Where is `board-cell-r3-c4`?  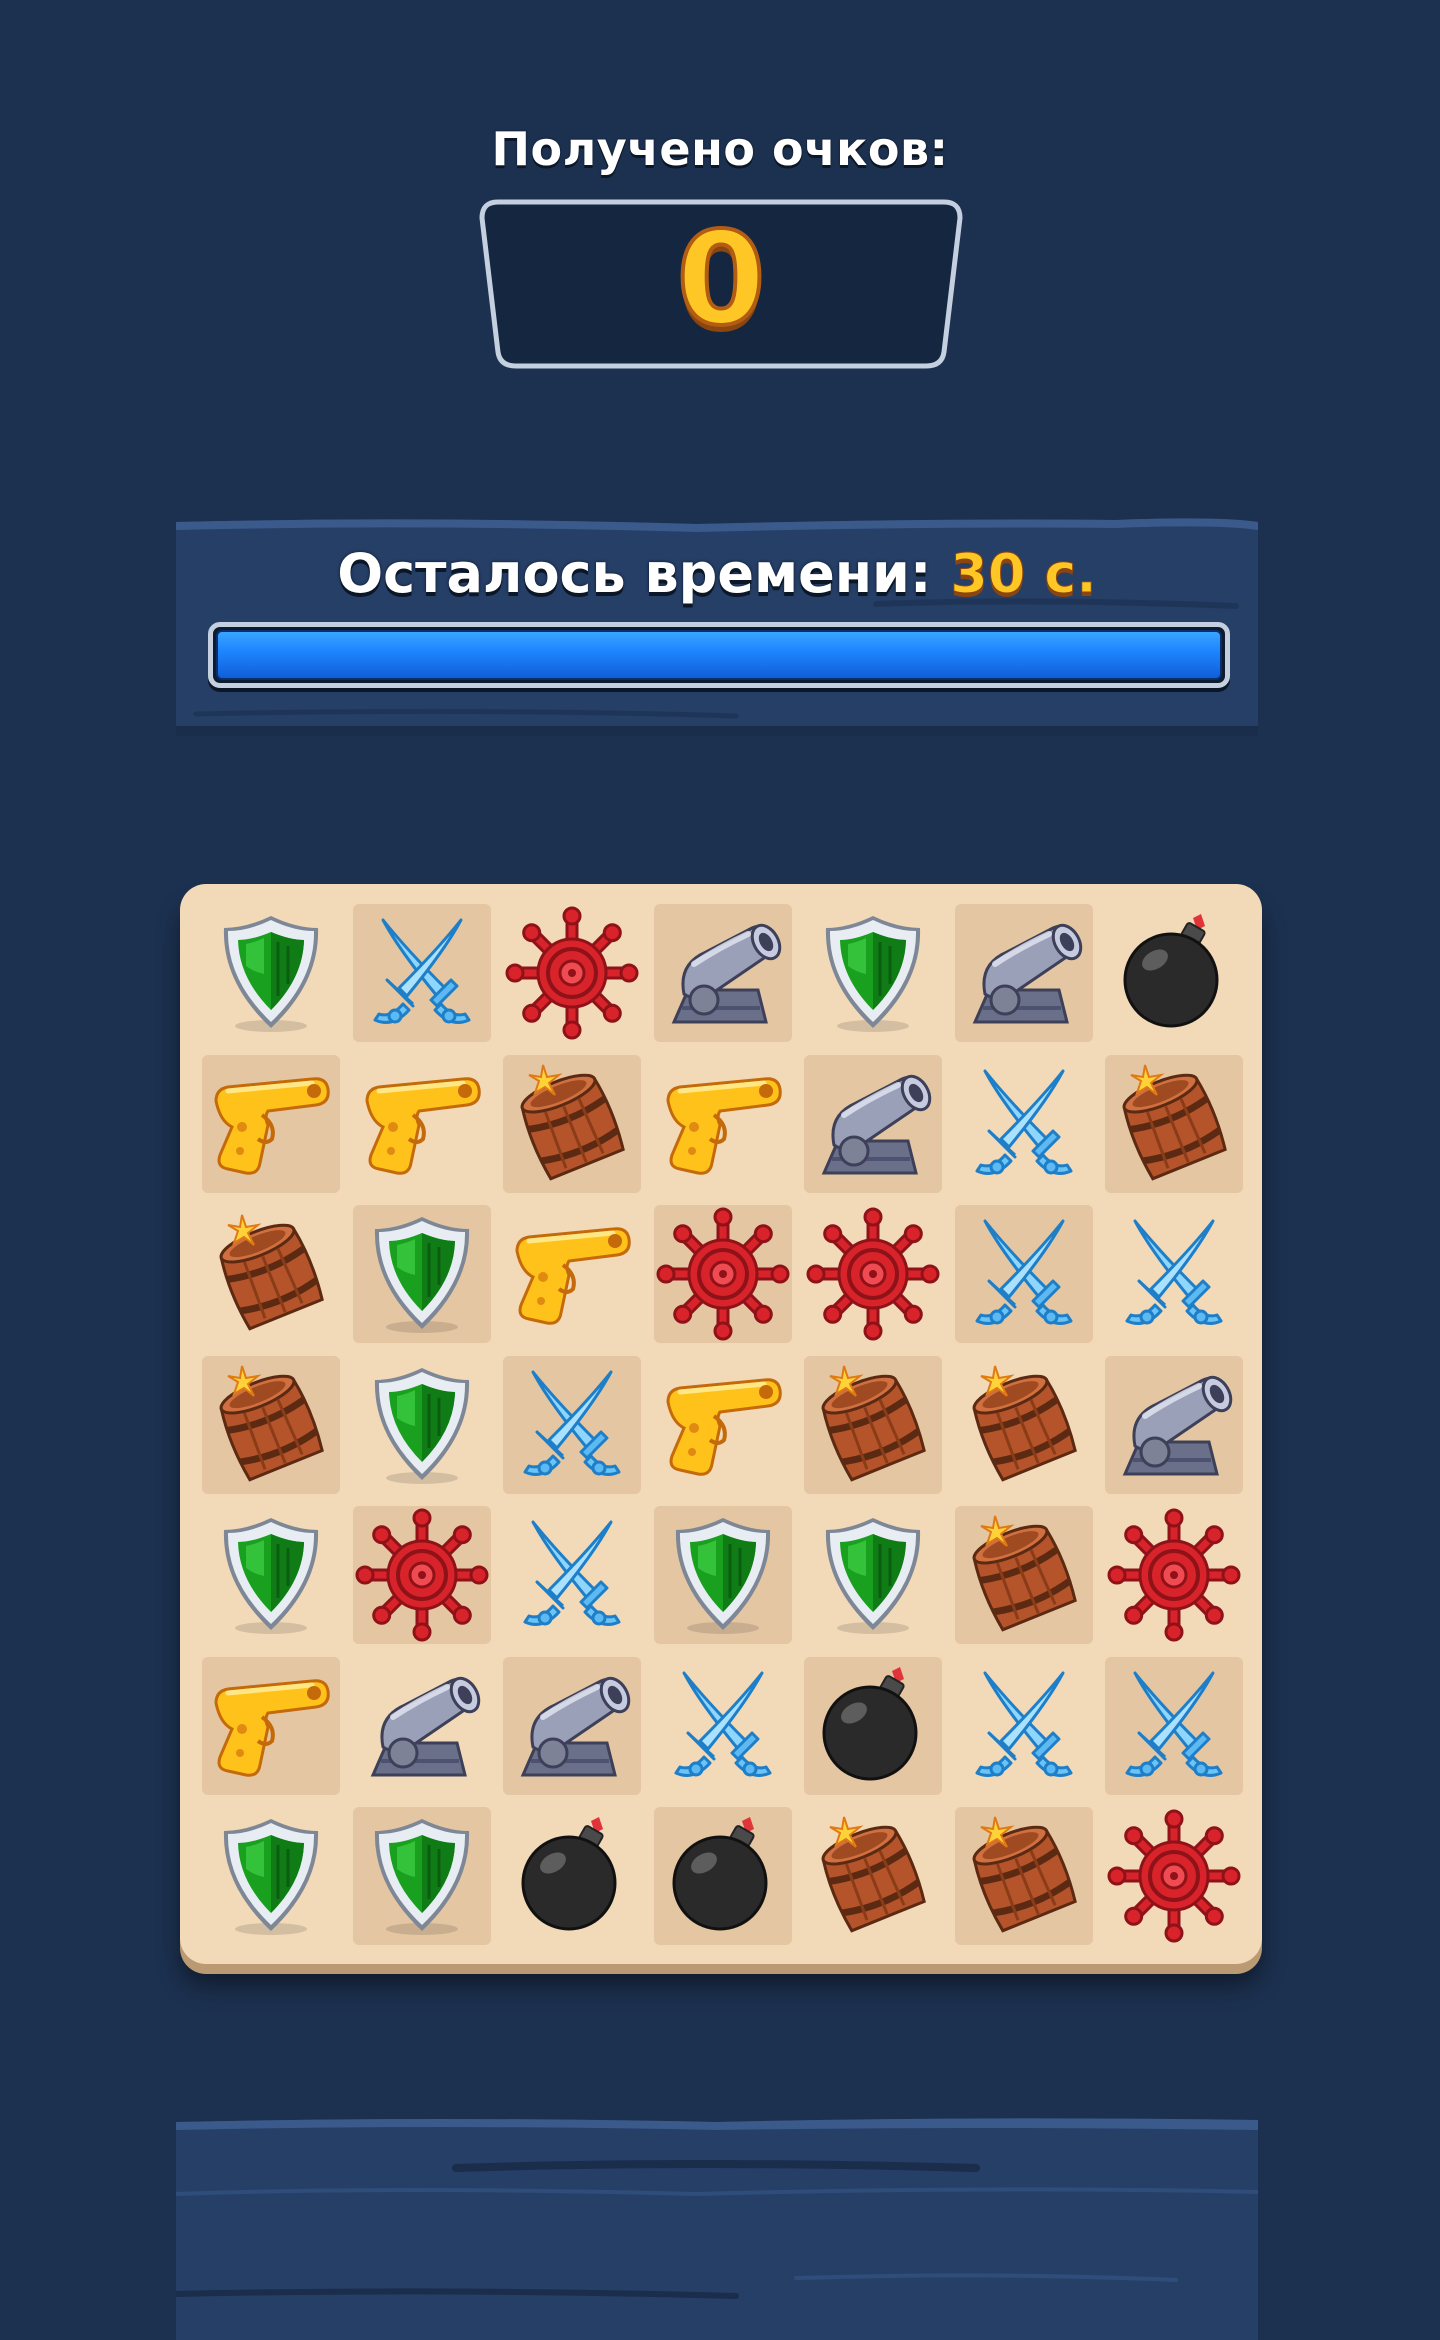 board-cell-r3-c4 is located at coordinates (723, 1274).